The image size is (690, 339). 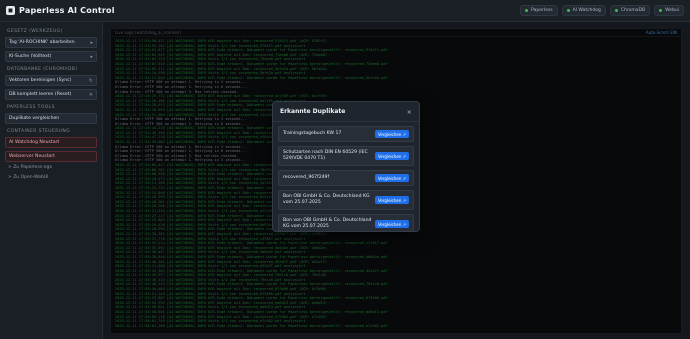 What do you see at coordinates (51, 56) in the screenshot?
I see `ai-search-button: KI-Suche (Volltext) ▸` at bounding box center [51, 56].